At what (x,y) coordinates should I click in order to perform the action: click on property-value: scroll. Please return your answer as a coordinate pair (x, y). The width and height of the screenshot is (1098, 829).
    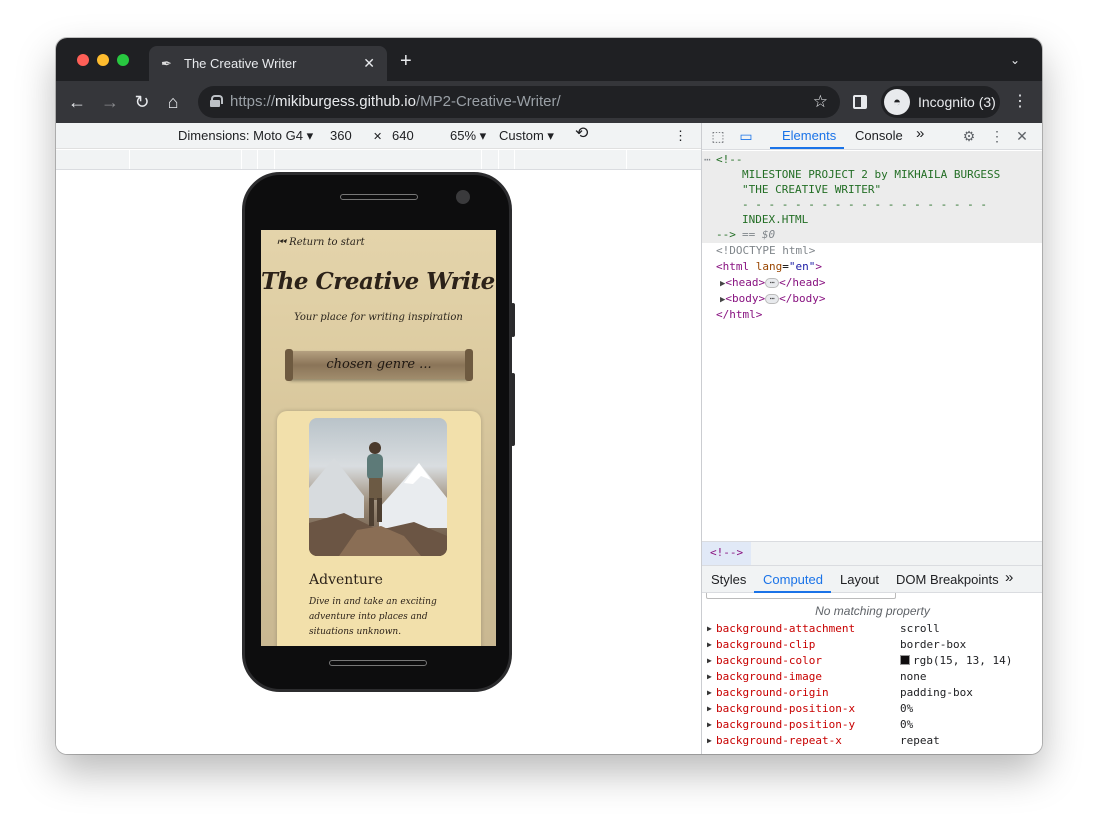
    Looking at the image, I should click on (920, 629).